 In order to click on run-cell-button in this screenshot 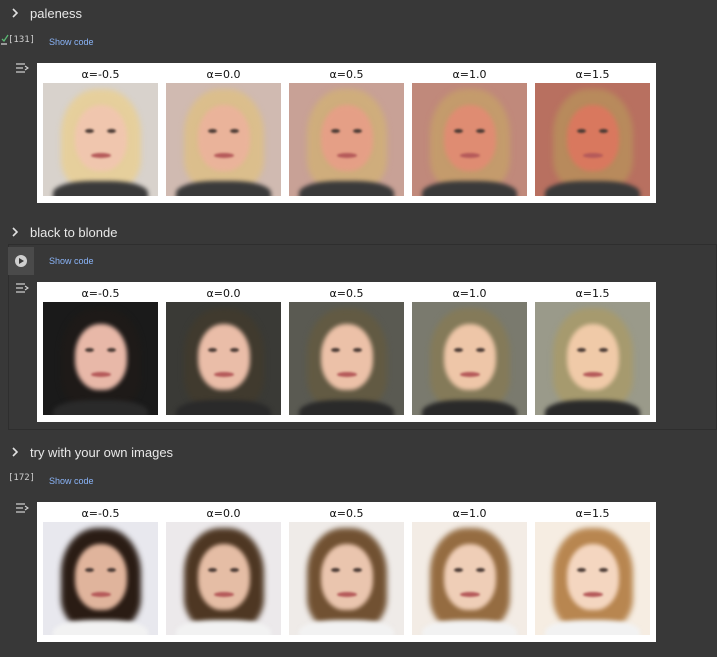, I will do `click(21, 261)`.